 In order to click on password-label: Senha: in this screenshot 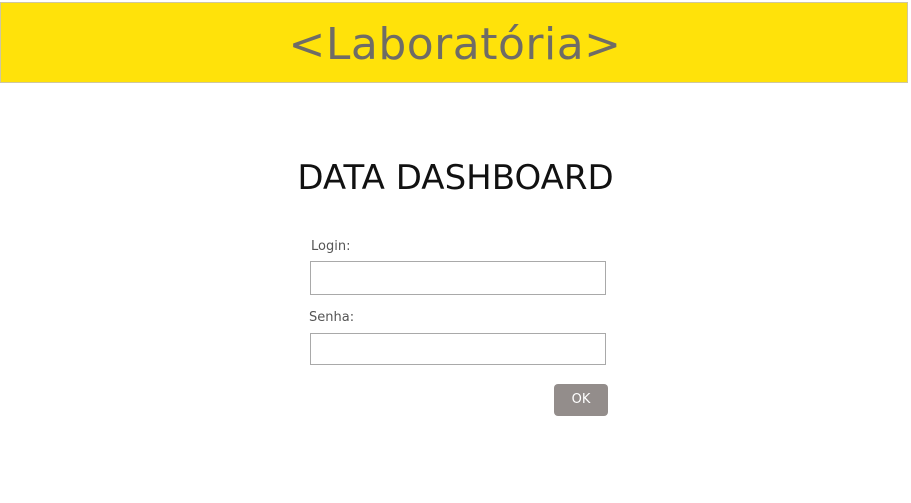, I will do `click(332, 317)`.